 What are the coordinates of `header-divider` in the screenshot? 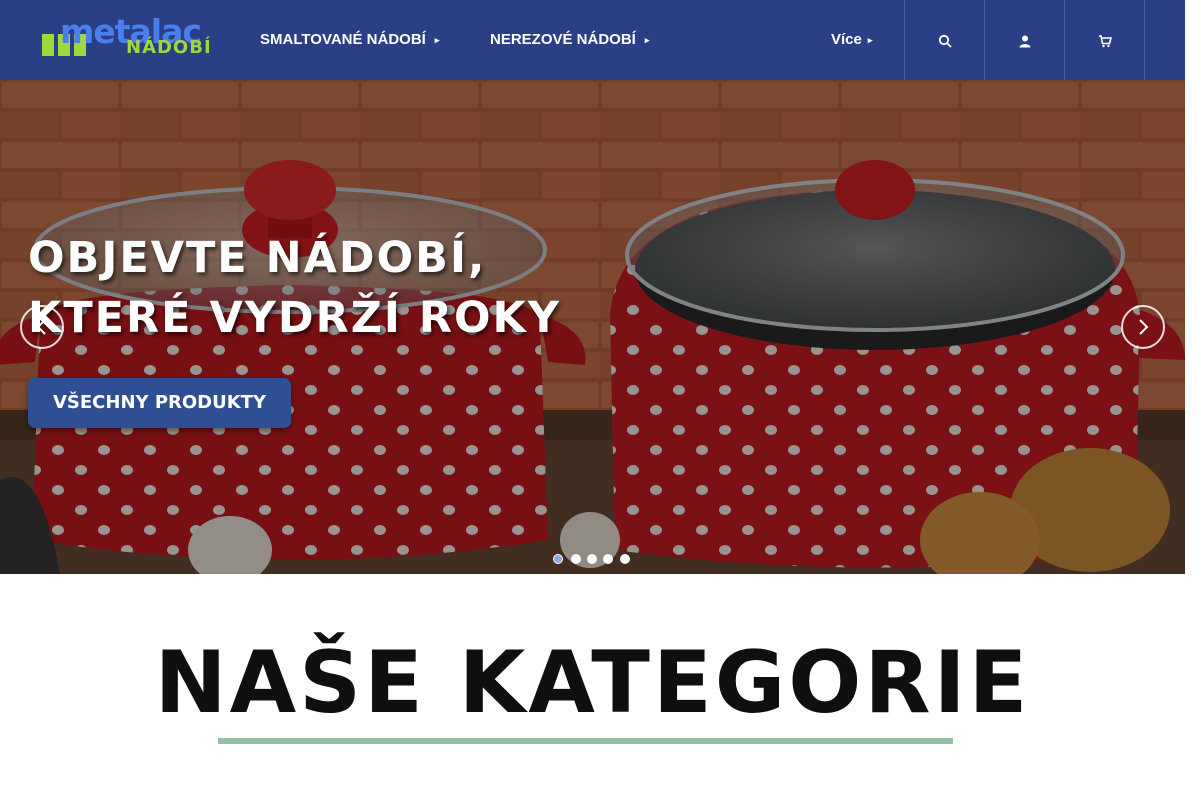 It's located at (1165, 40).